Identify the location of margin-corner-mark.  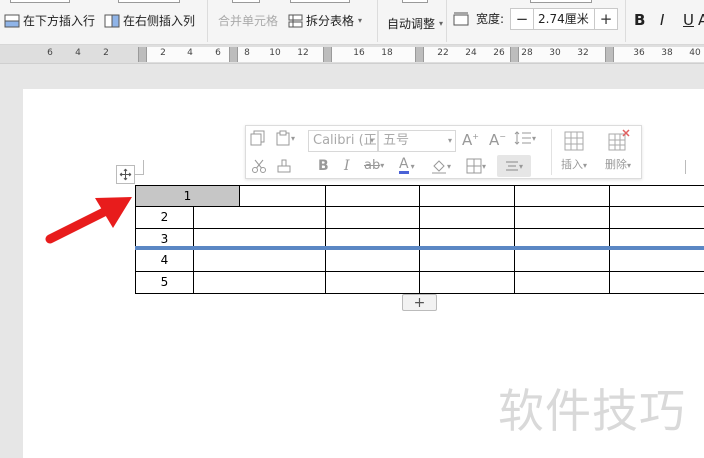
(143, 167).